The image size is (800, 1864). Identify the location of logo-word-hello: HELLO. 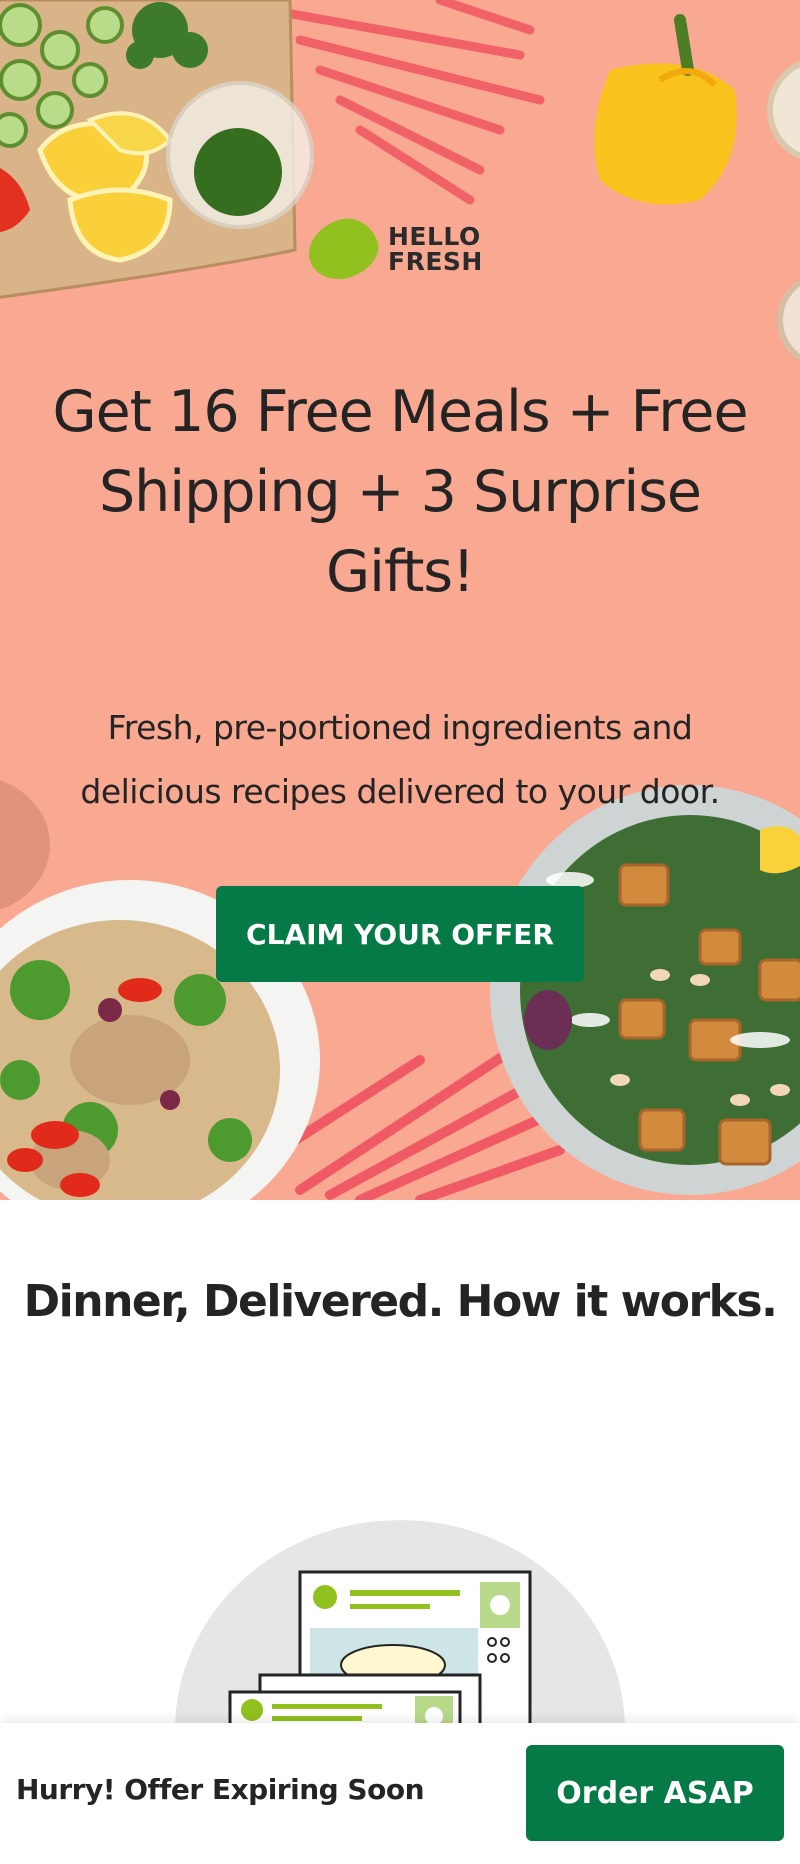
(434, 236).